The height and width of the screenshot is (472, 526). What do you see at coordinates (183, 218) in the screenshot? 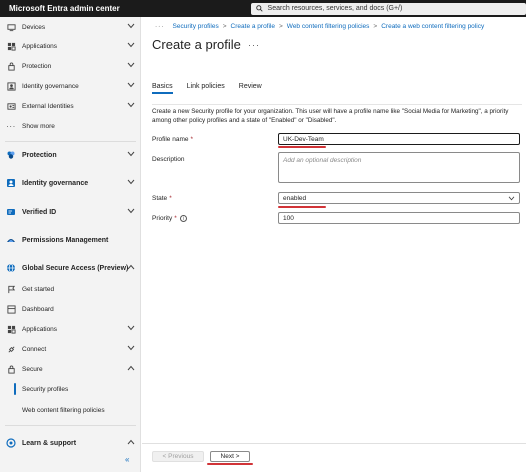
I see `info-icon: i` at bounding box center [183, 218].